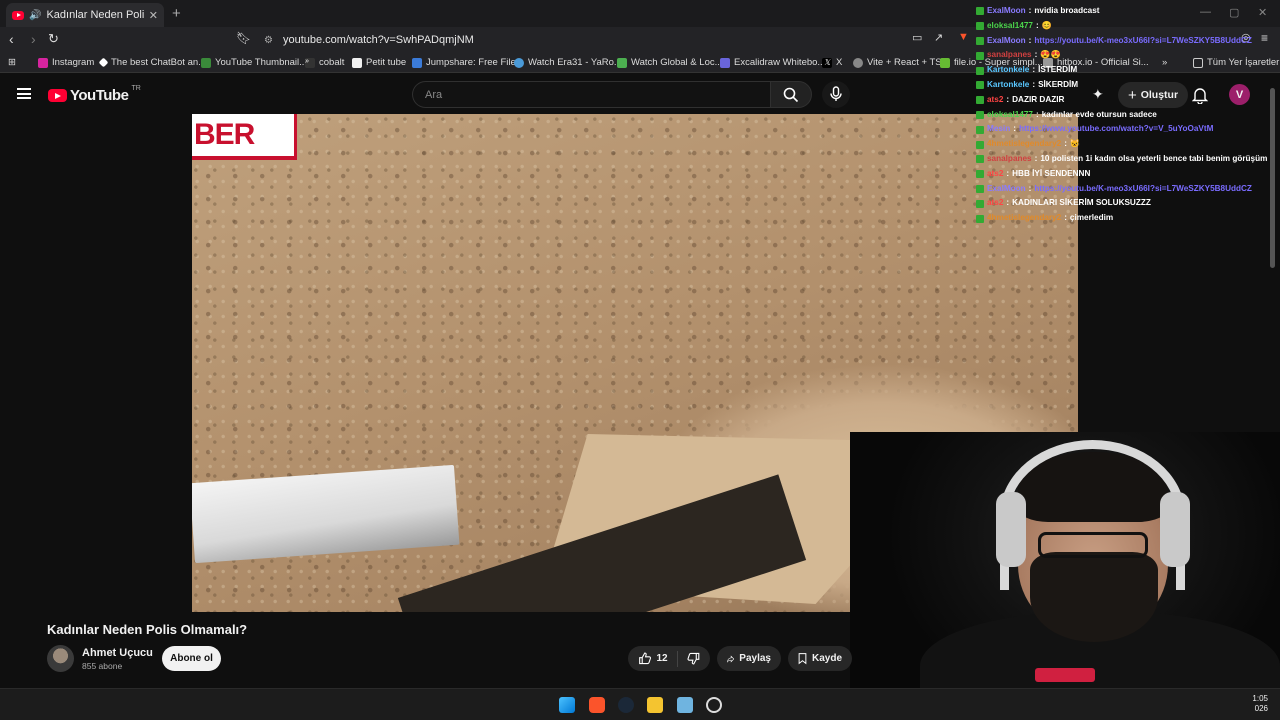 This screenshot has width=1280, height=720. Describe the element at coordinates (60, 658) in the screenshot. I see `channel-avatar` at that location.